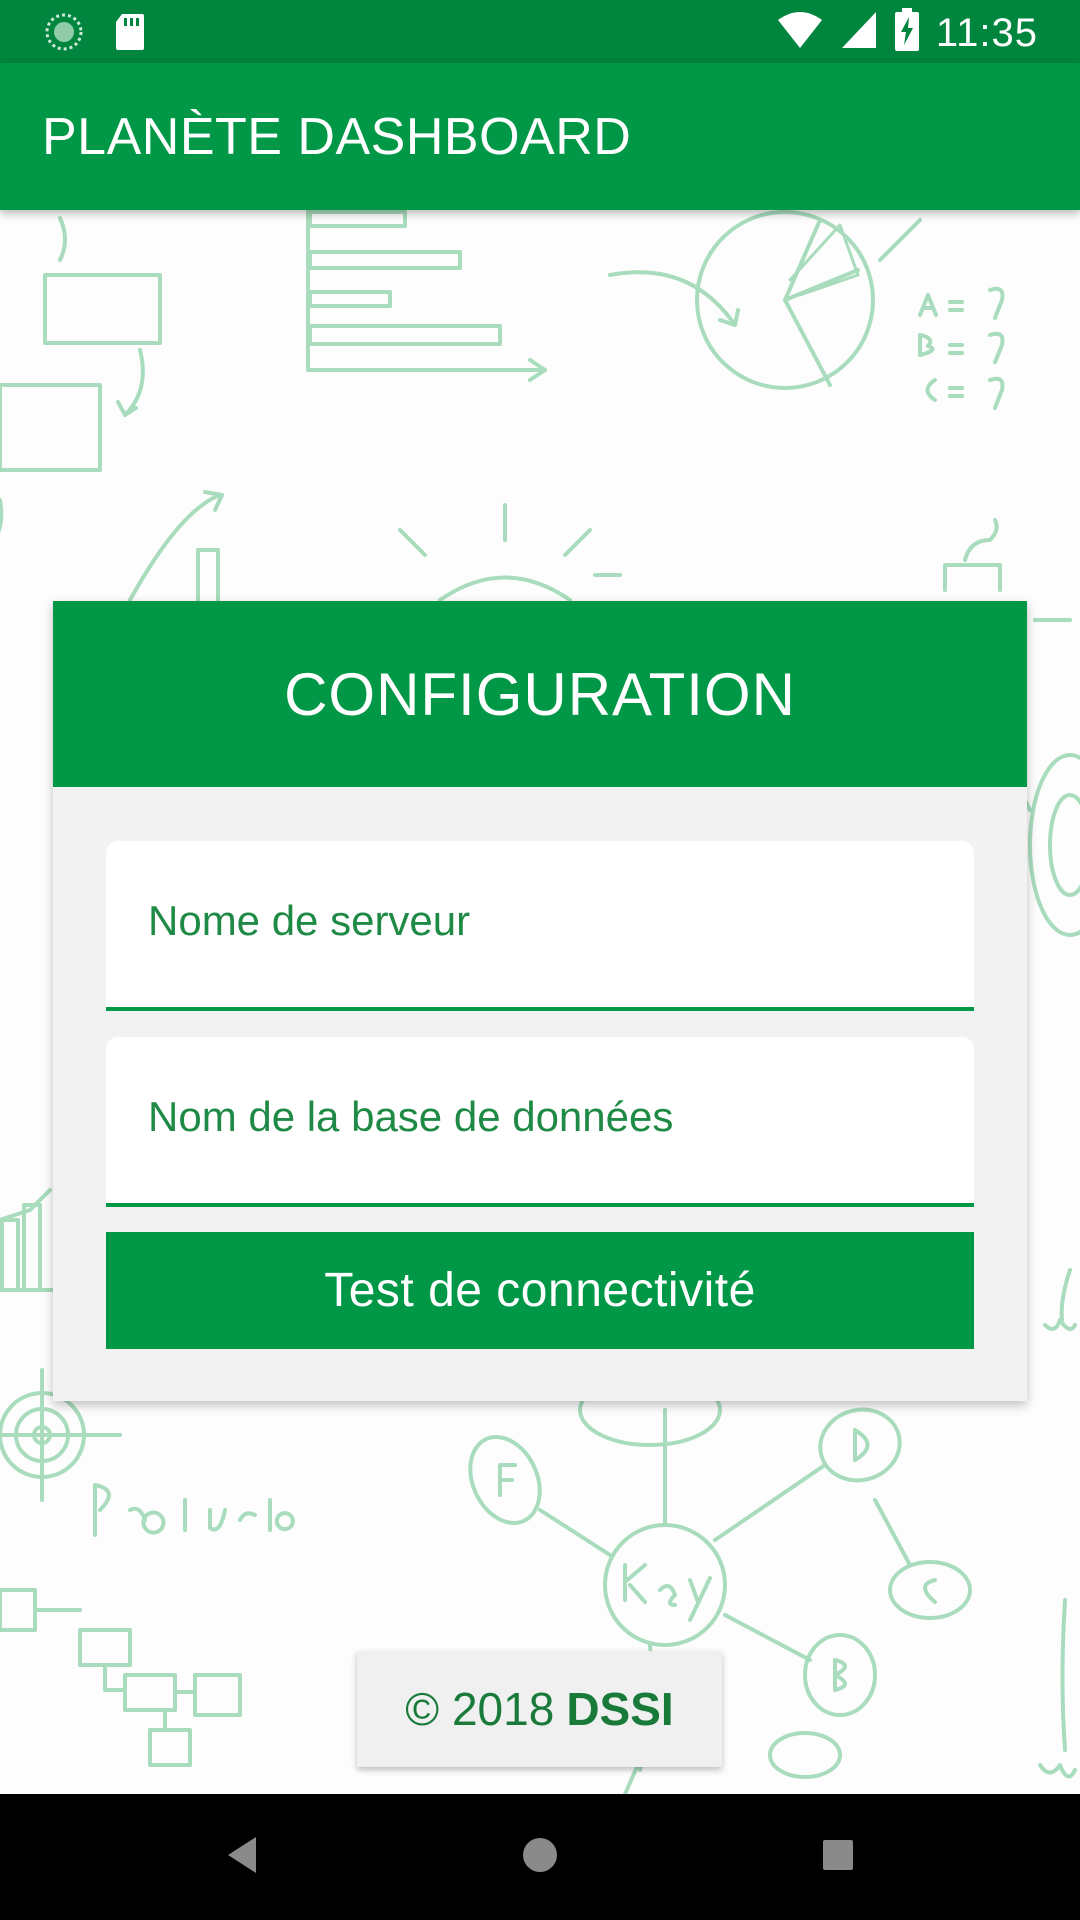  What do you see at coordinates (95, 34) in the screenshot?
I see `status-left-icons` at bounding box center [95, 34].